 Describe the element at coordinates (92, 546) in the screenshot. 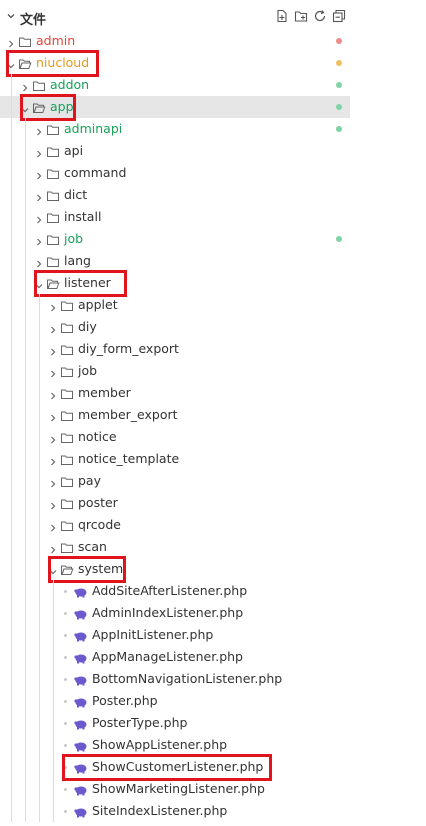

I see `tree-item-label: scan` at that location.